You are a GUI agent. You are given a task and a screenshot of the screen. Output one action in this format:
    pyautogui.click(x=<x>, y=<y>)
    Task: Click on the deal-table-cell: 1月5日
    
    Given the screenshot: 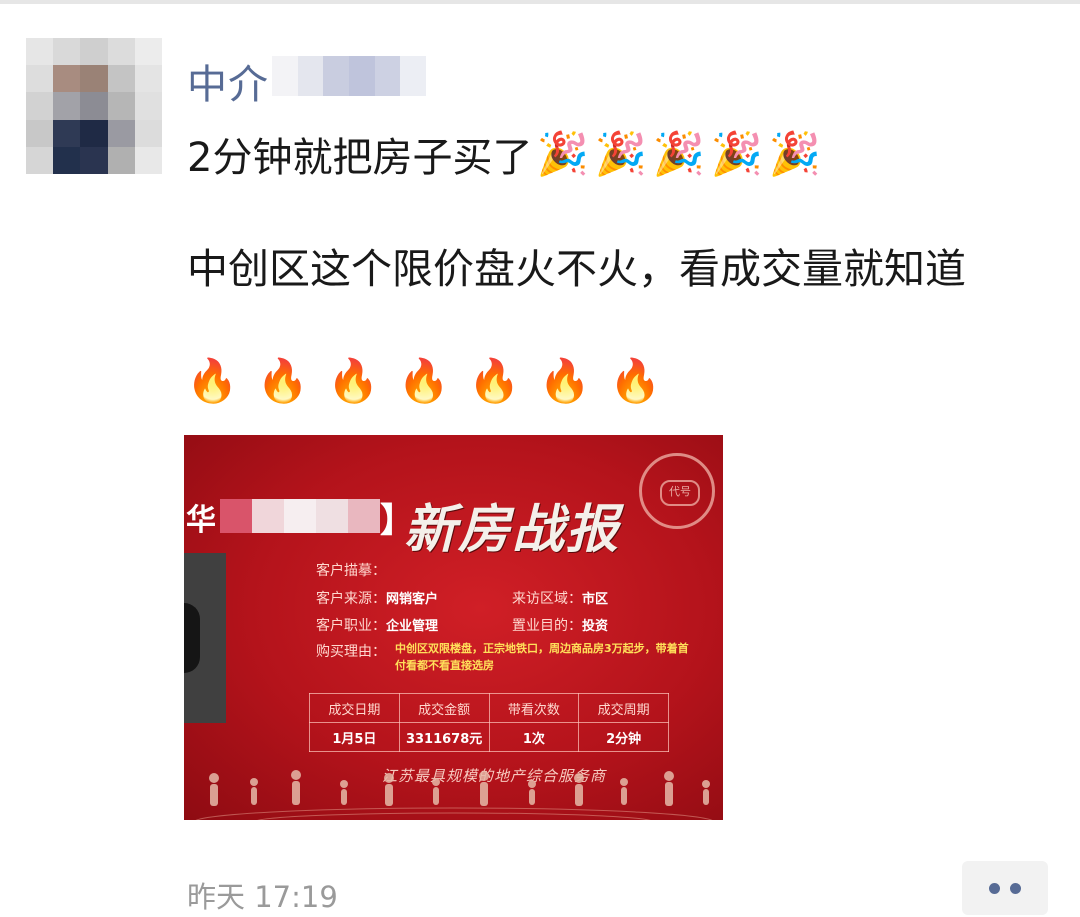 What is the action you would take?
    pyautogui.click(x=354, y=737)
    